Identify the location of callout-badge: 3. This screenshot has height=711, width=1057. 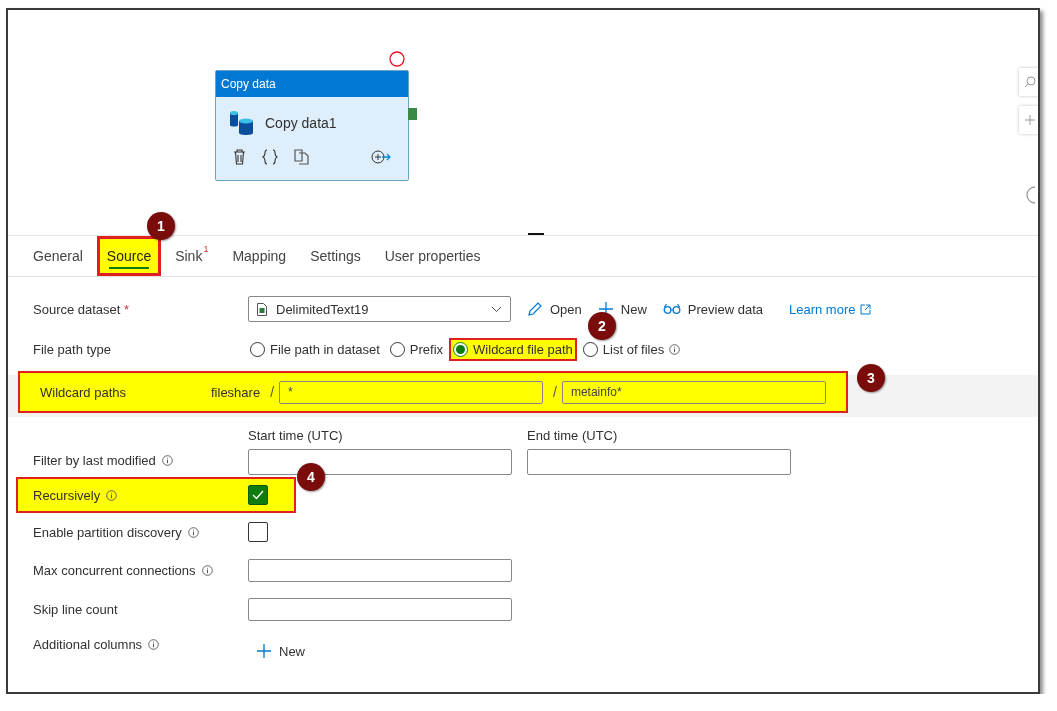
(871, 378).